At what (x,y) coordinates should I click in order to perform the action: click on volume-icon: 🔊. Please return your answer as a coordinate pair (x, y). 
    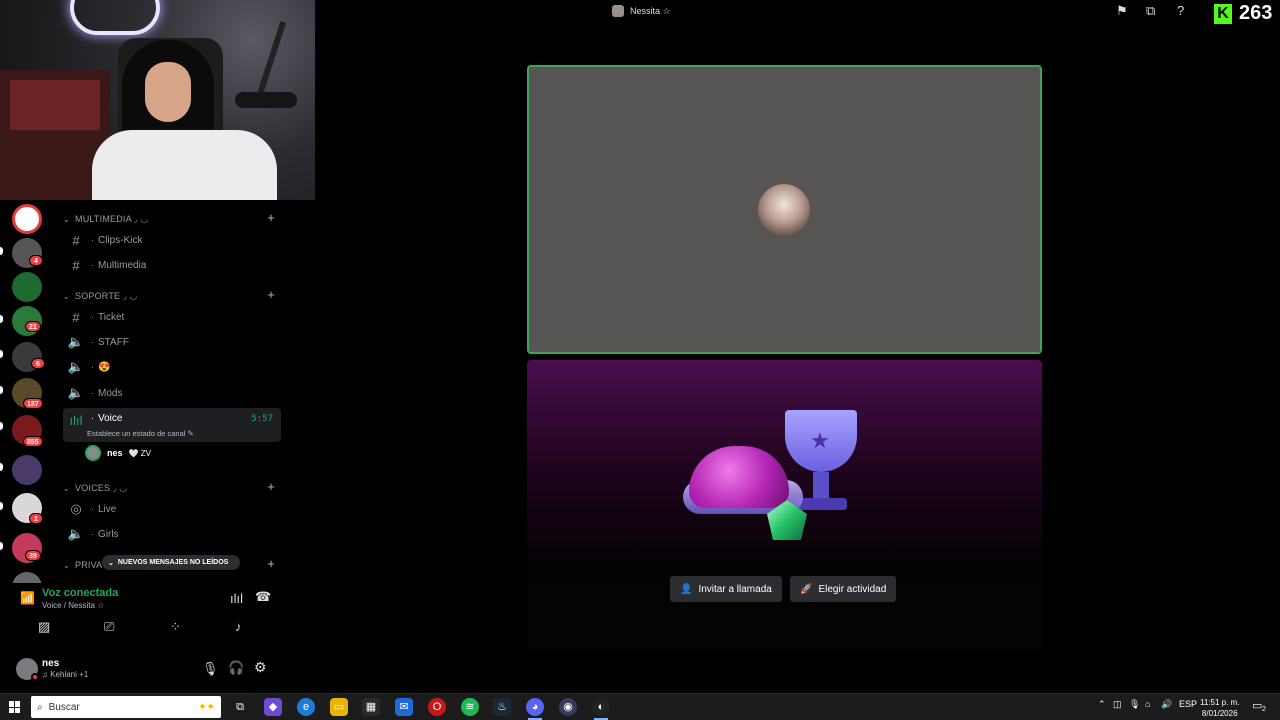
    Looking at the image, I should click on (1166, 704).